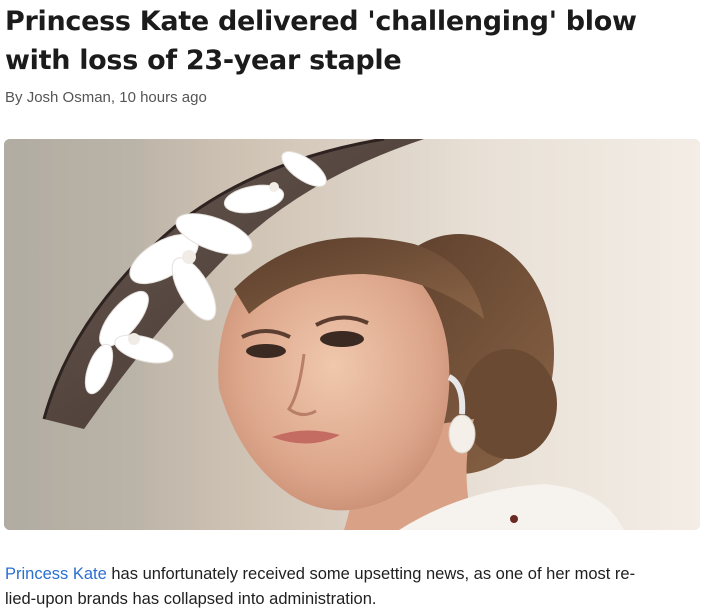 Image resolution: width=704 pixels, height=613 pixels. I want to click on headline-line-2: with loss of 23-year staple, so click(203, 60).